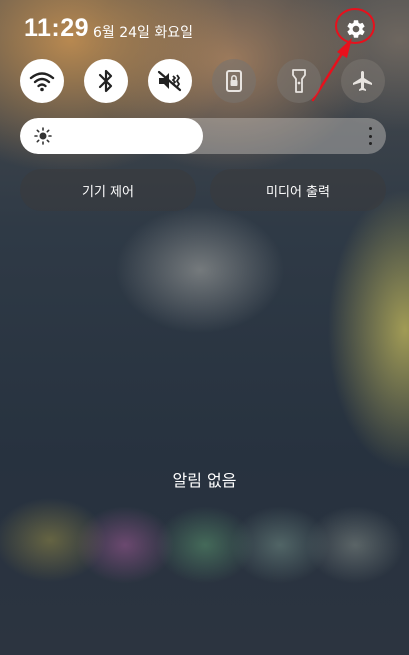 Image resolution: width=409 pixels, height=655 pixels. Describe the element at coordinates (298, 190) in the screenshot. I see `media-output-button: 미디어 출력` at that location.